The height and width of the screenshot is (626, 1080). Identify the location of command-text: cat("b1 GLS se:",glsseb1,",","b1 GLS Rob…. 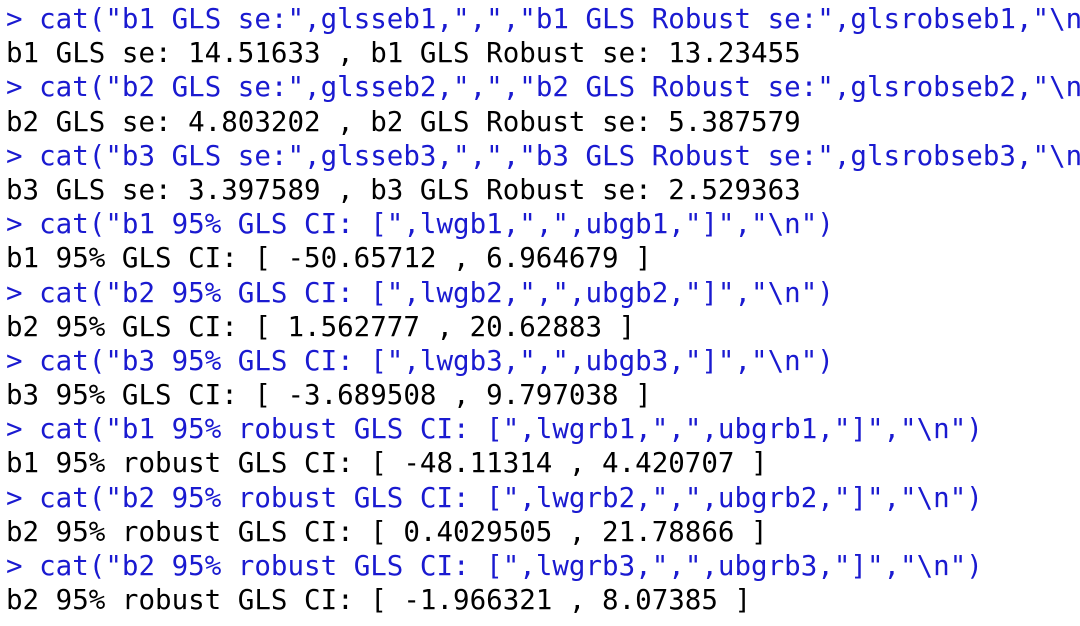
(559, 19).